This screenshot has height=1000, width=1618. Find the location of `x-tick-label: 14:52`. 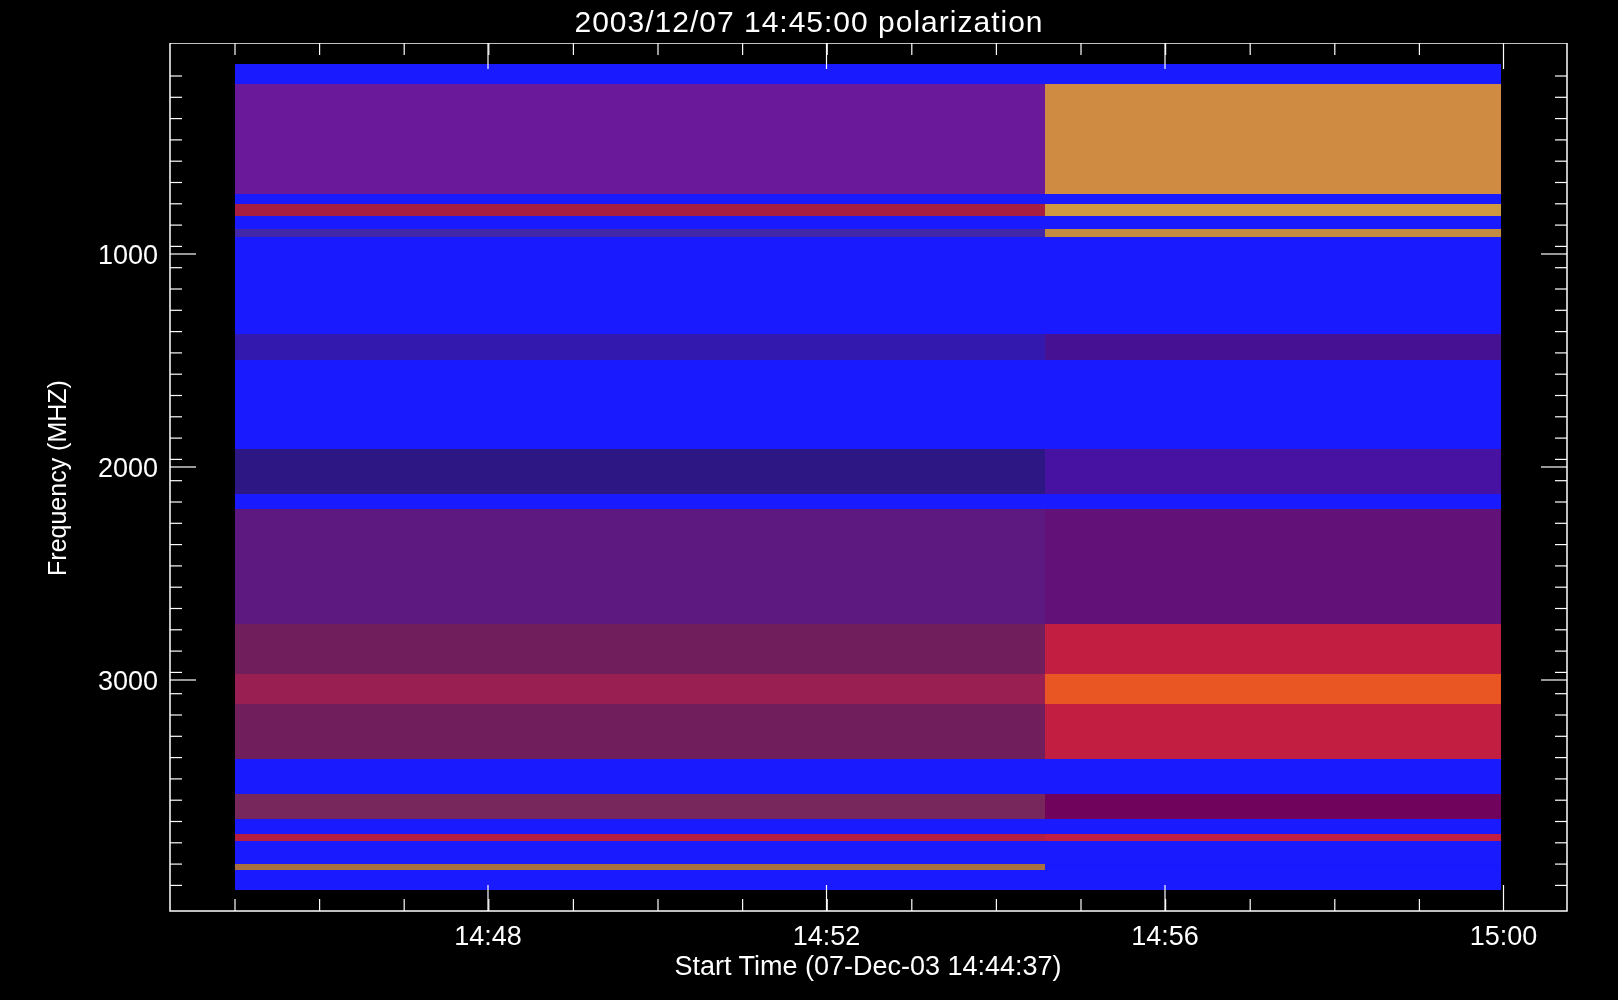

x-tick-label: 14:52 is located at coordinates (826, 936).